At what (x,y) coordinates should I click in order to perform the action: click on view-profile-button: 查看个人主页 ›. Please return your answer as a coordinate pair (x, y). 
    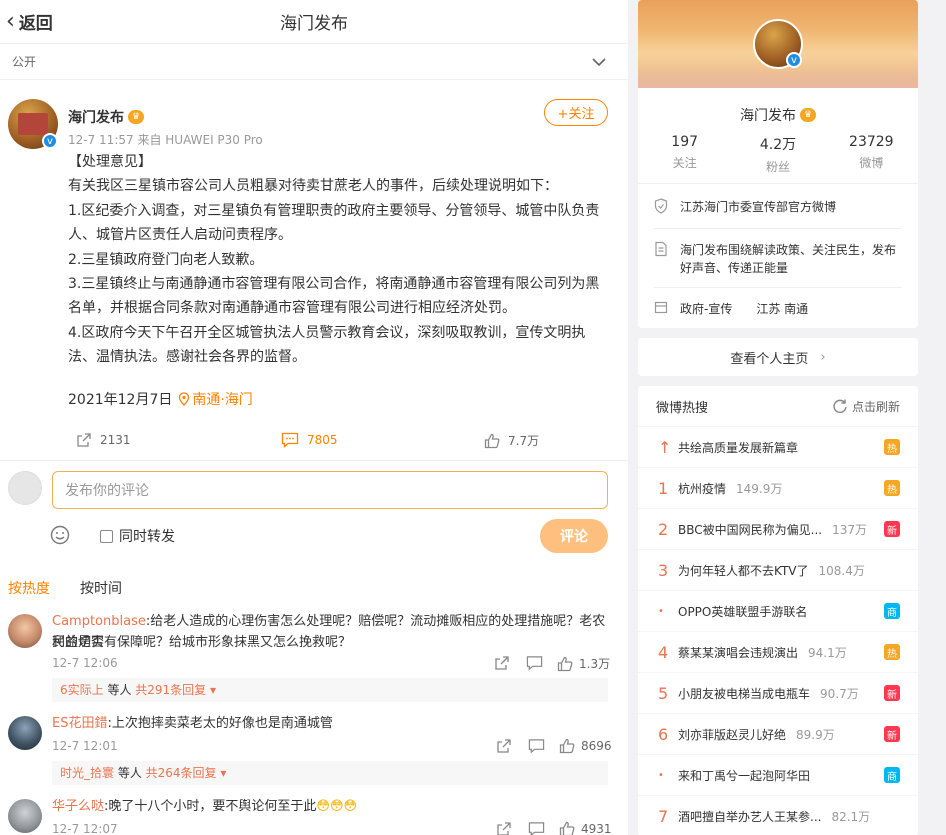
    Looking at the image, I should click on (778, 357).